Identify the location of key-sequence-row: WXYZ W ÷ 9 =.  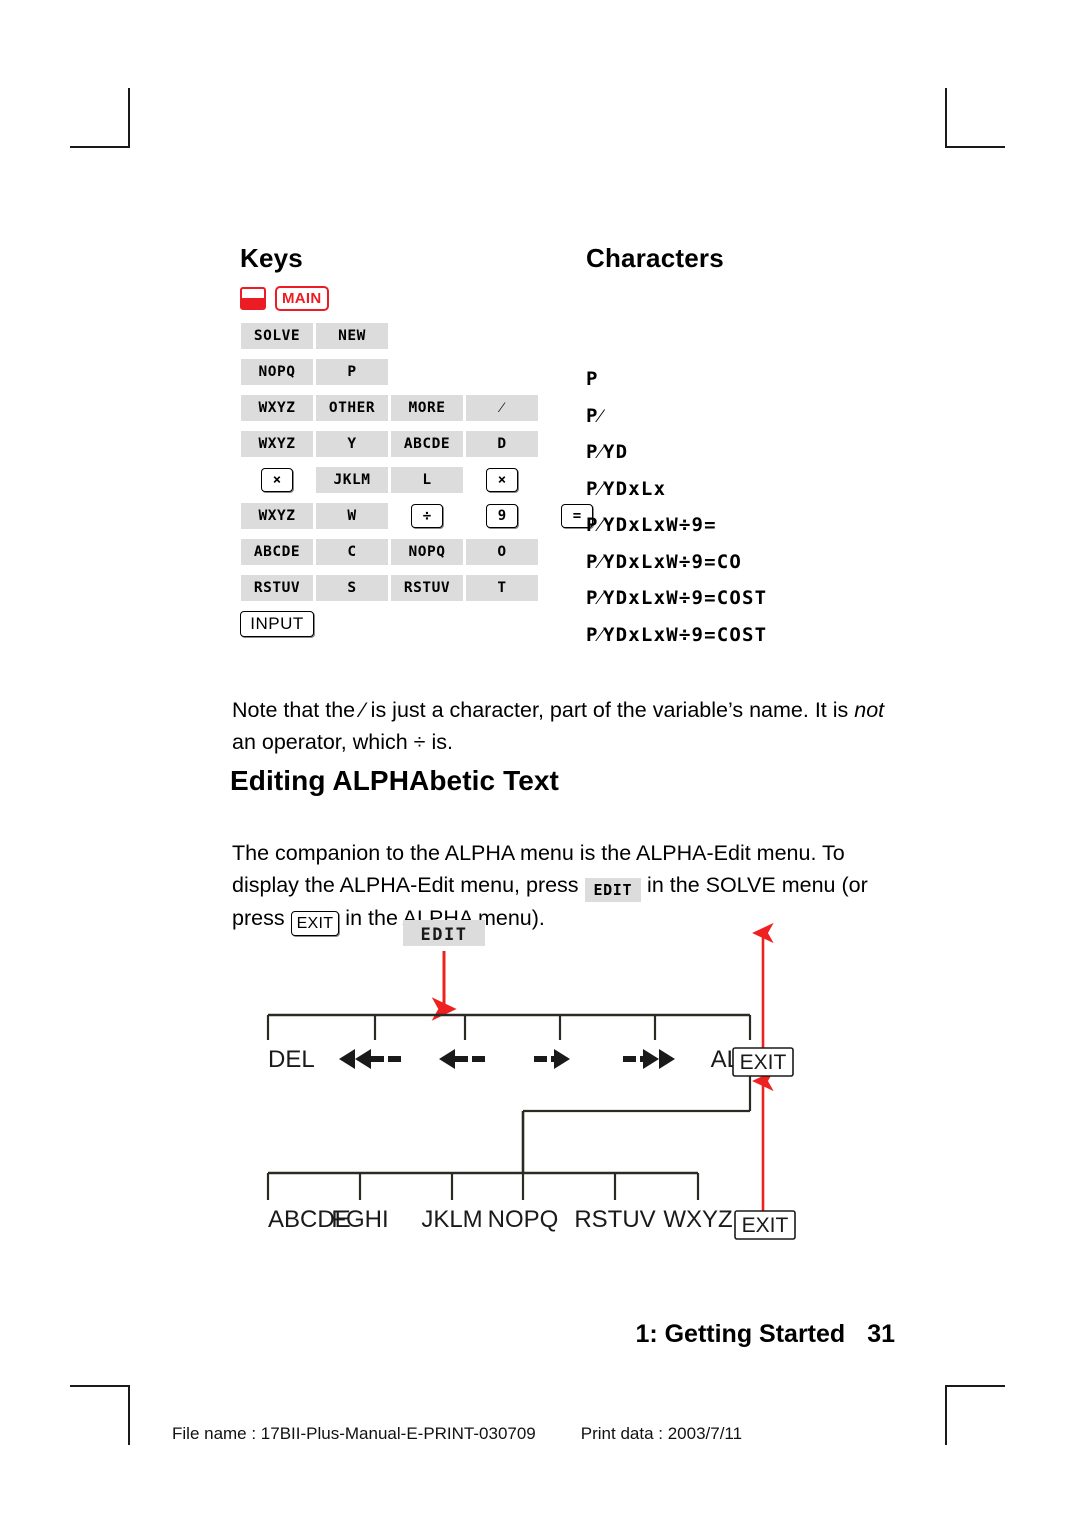
(427, 516).